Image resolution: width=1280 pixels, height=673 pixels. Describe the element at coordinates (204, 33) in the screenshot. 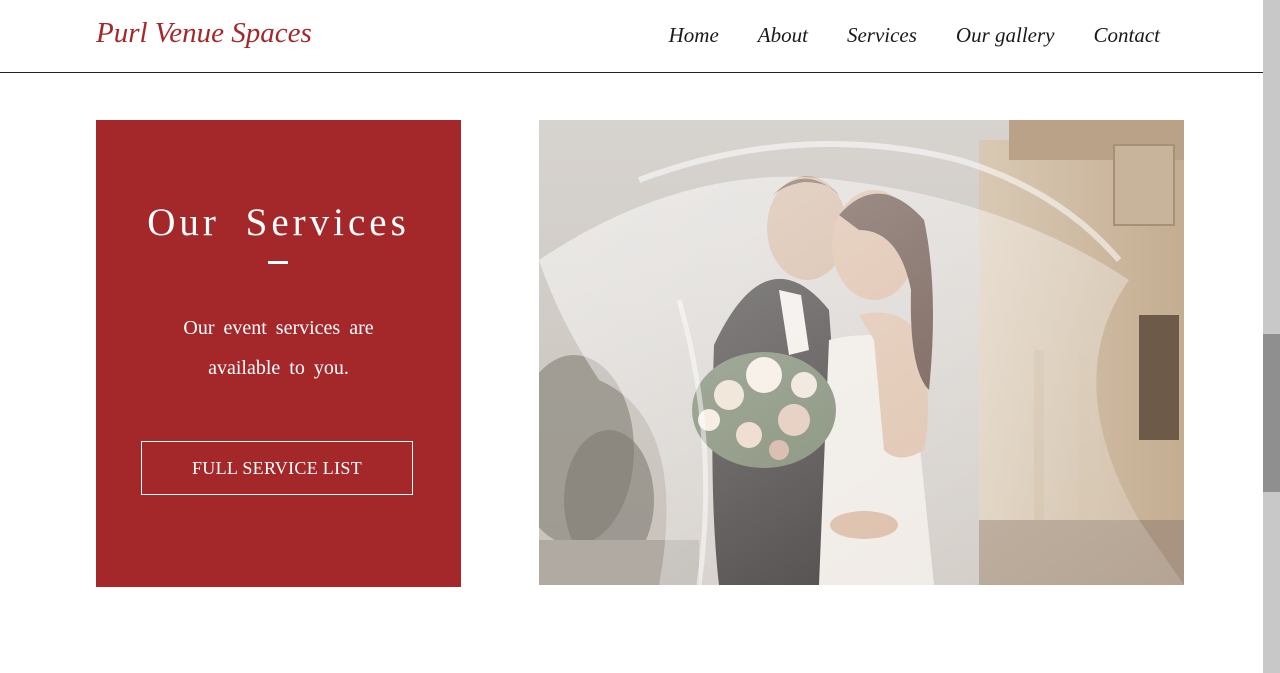

I see `brand-logo-link: Purl Venue Spaces` at that location.